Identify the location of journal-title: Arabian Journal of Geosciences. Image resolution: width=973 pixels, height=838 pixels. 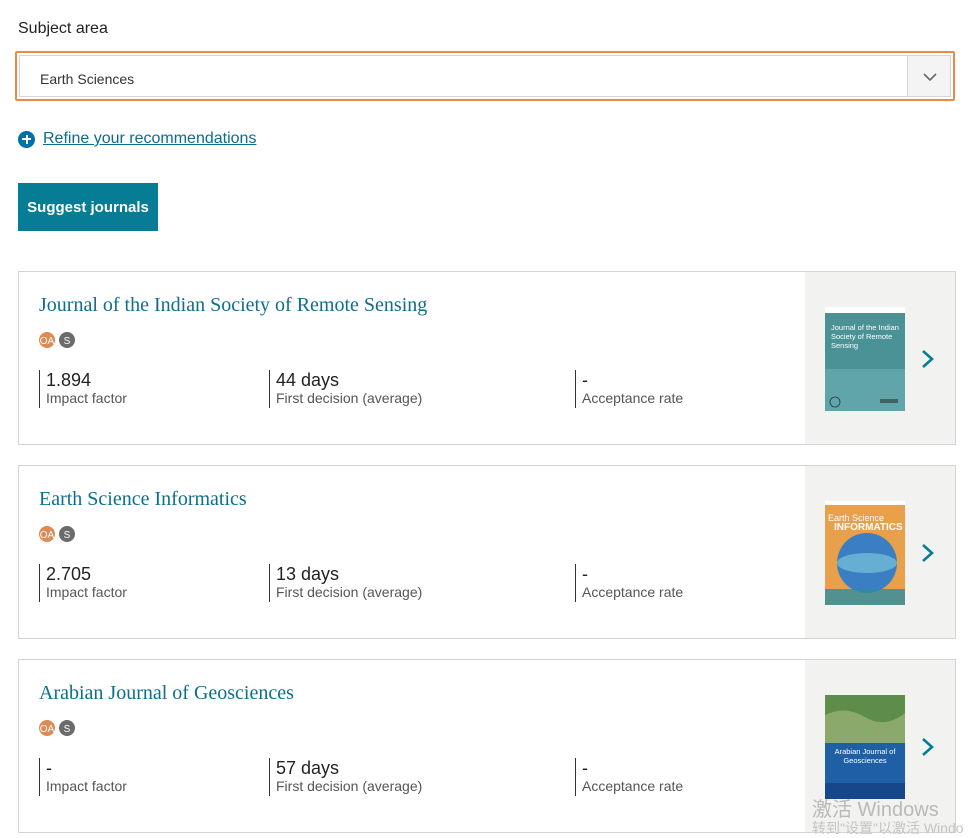
(166, 693).